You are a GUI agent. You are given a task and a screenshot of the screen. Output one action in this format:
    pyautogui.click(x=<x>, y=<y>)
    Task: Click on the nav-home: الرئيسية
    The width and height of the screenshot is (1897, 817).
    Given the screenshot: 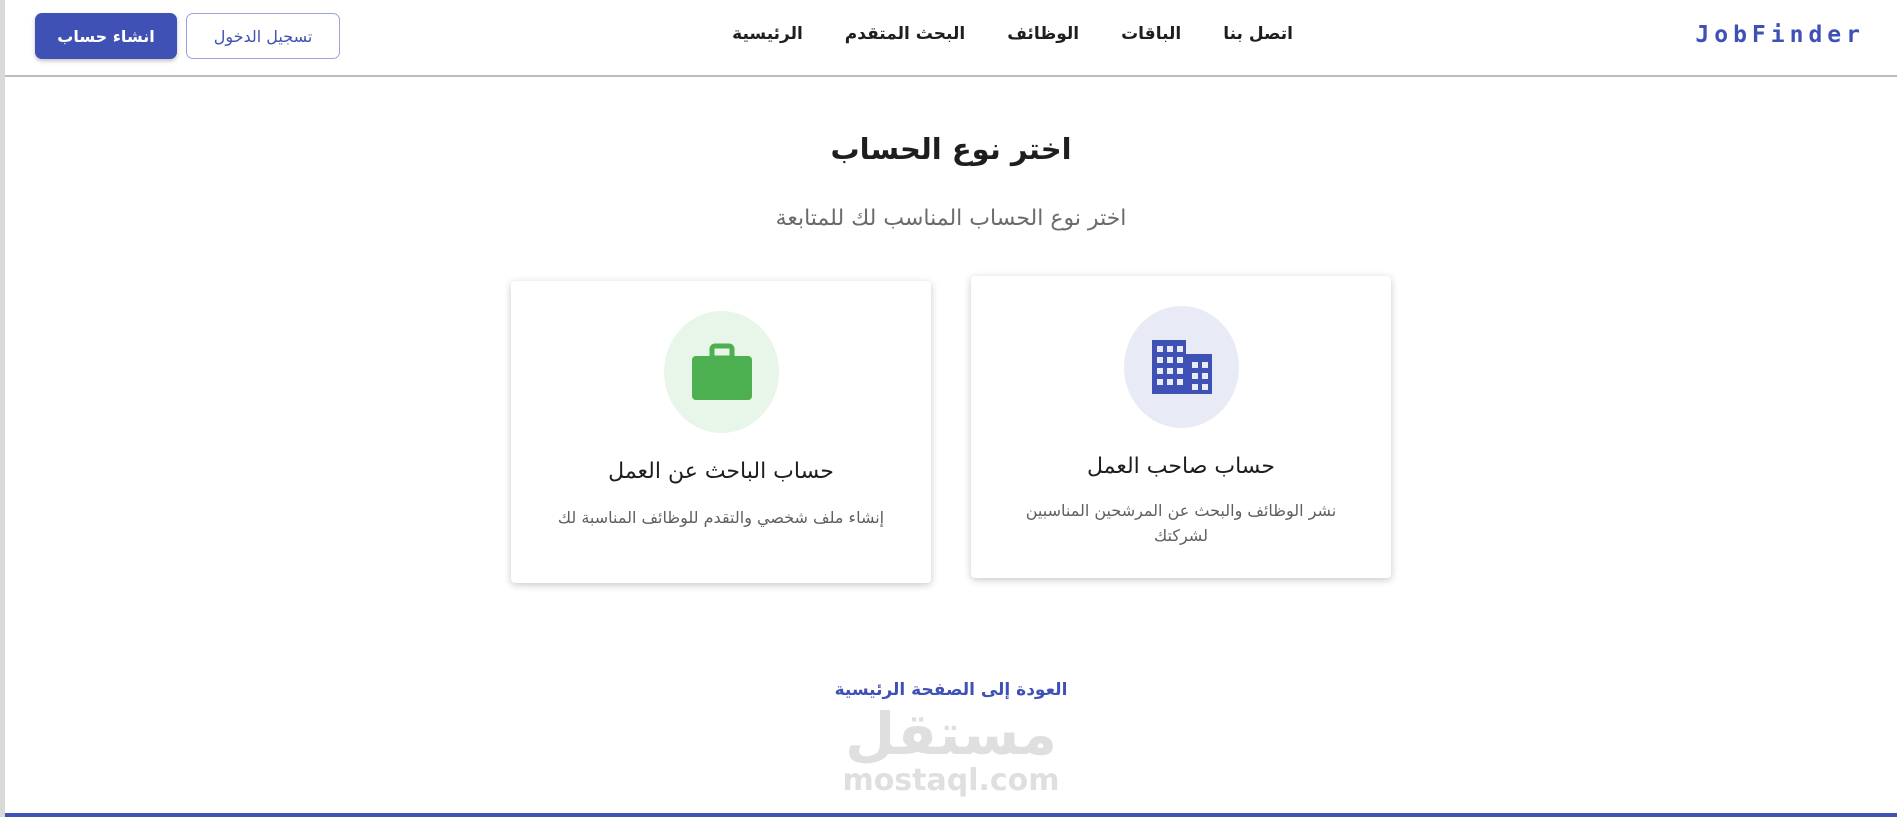 What is the action you would take?
    pyautogui.click(x=767, y=34)
    